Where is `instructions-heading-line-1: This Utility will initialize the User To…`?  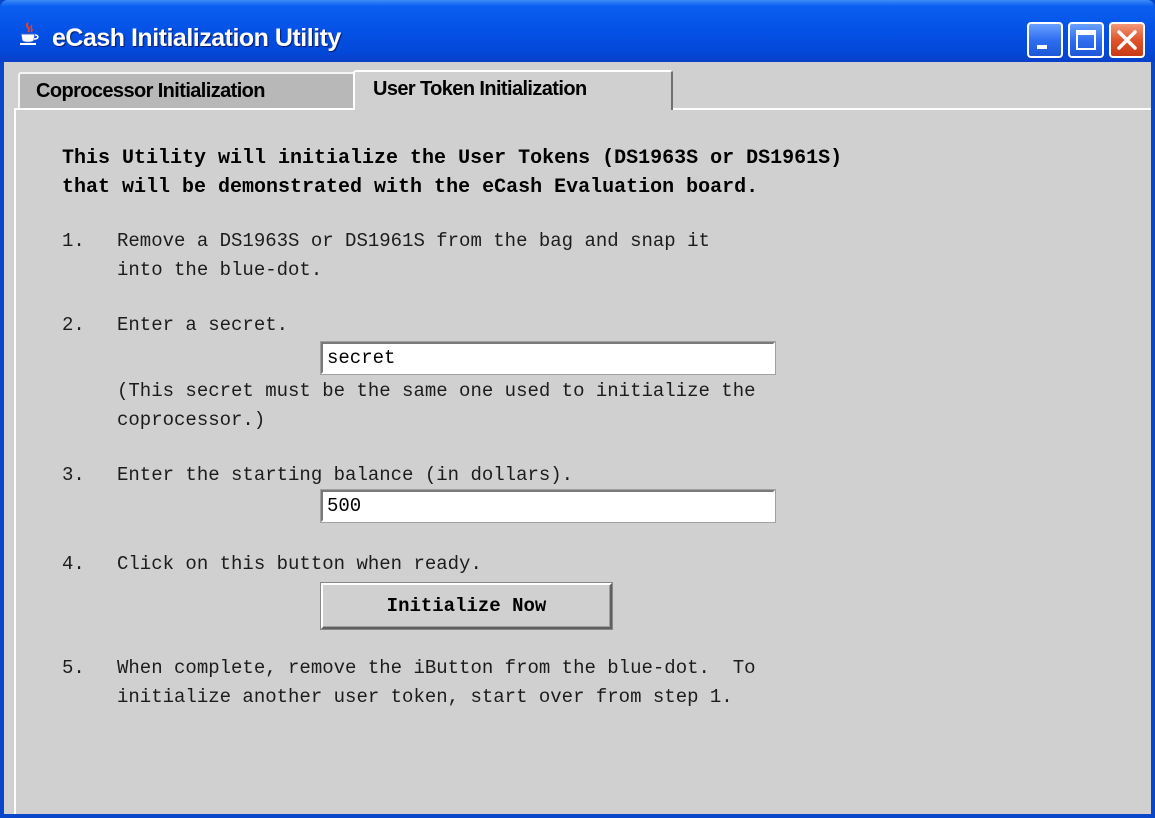 instructions-heading-line-1: This Utility will initialize the User To… is located at coordinates (452, 158).